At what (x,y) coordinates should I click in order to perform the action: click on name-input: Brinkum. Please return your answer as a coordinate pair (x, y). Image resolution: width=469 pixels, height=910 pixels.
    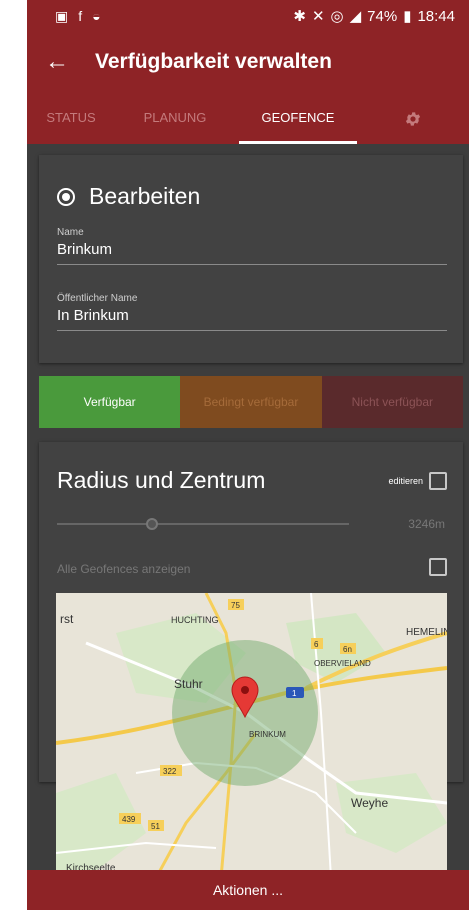
    Looking at the image, I should click on (252, 253).